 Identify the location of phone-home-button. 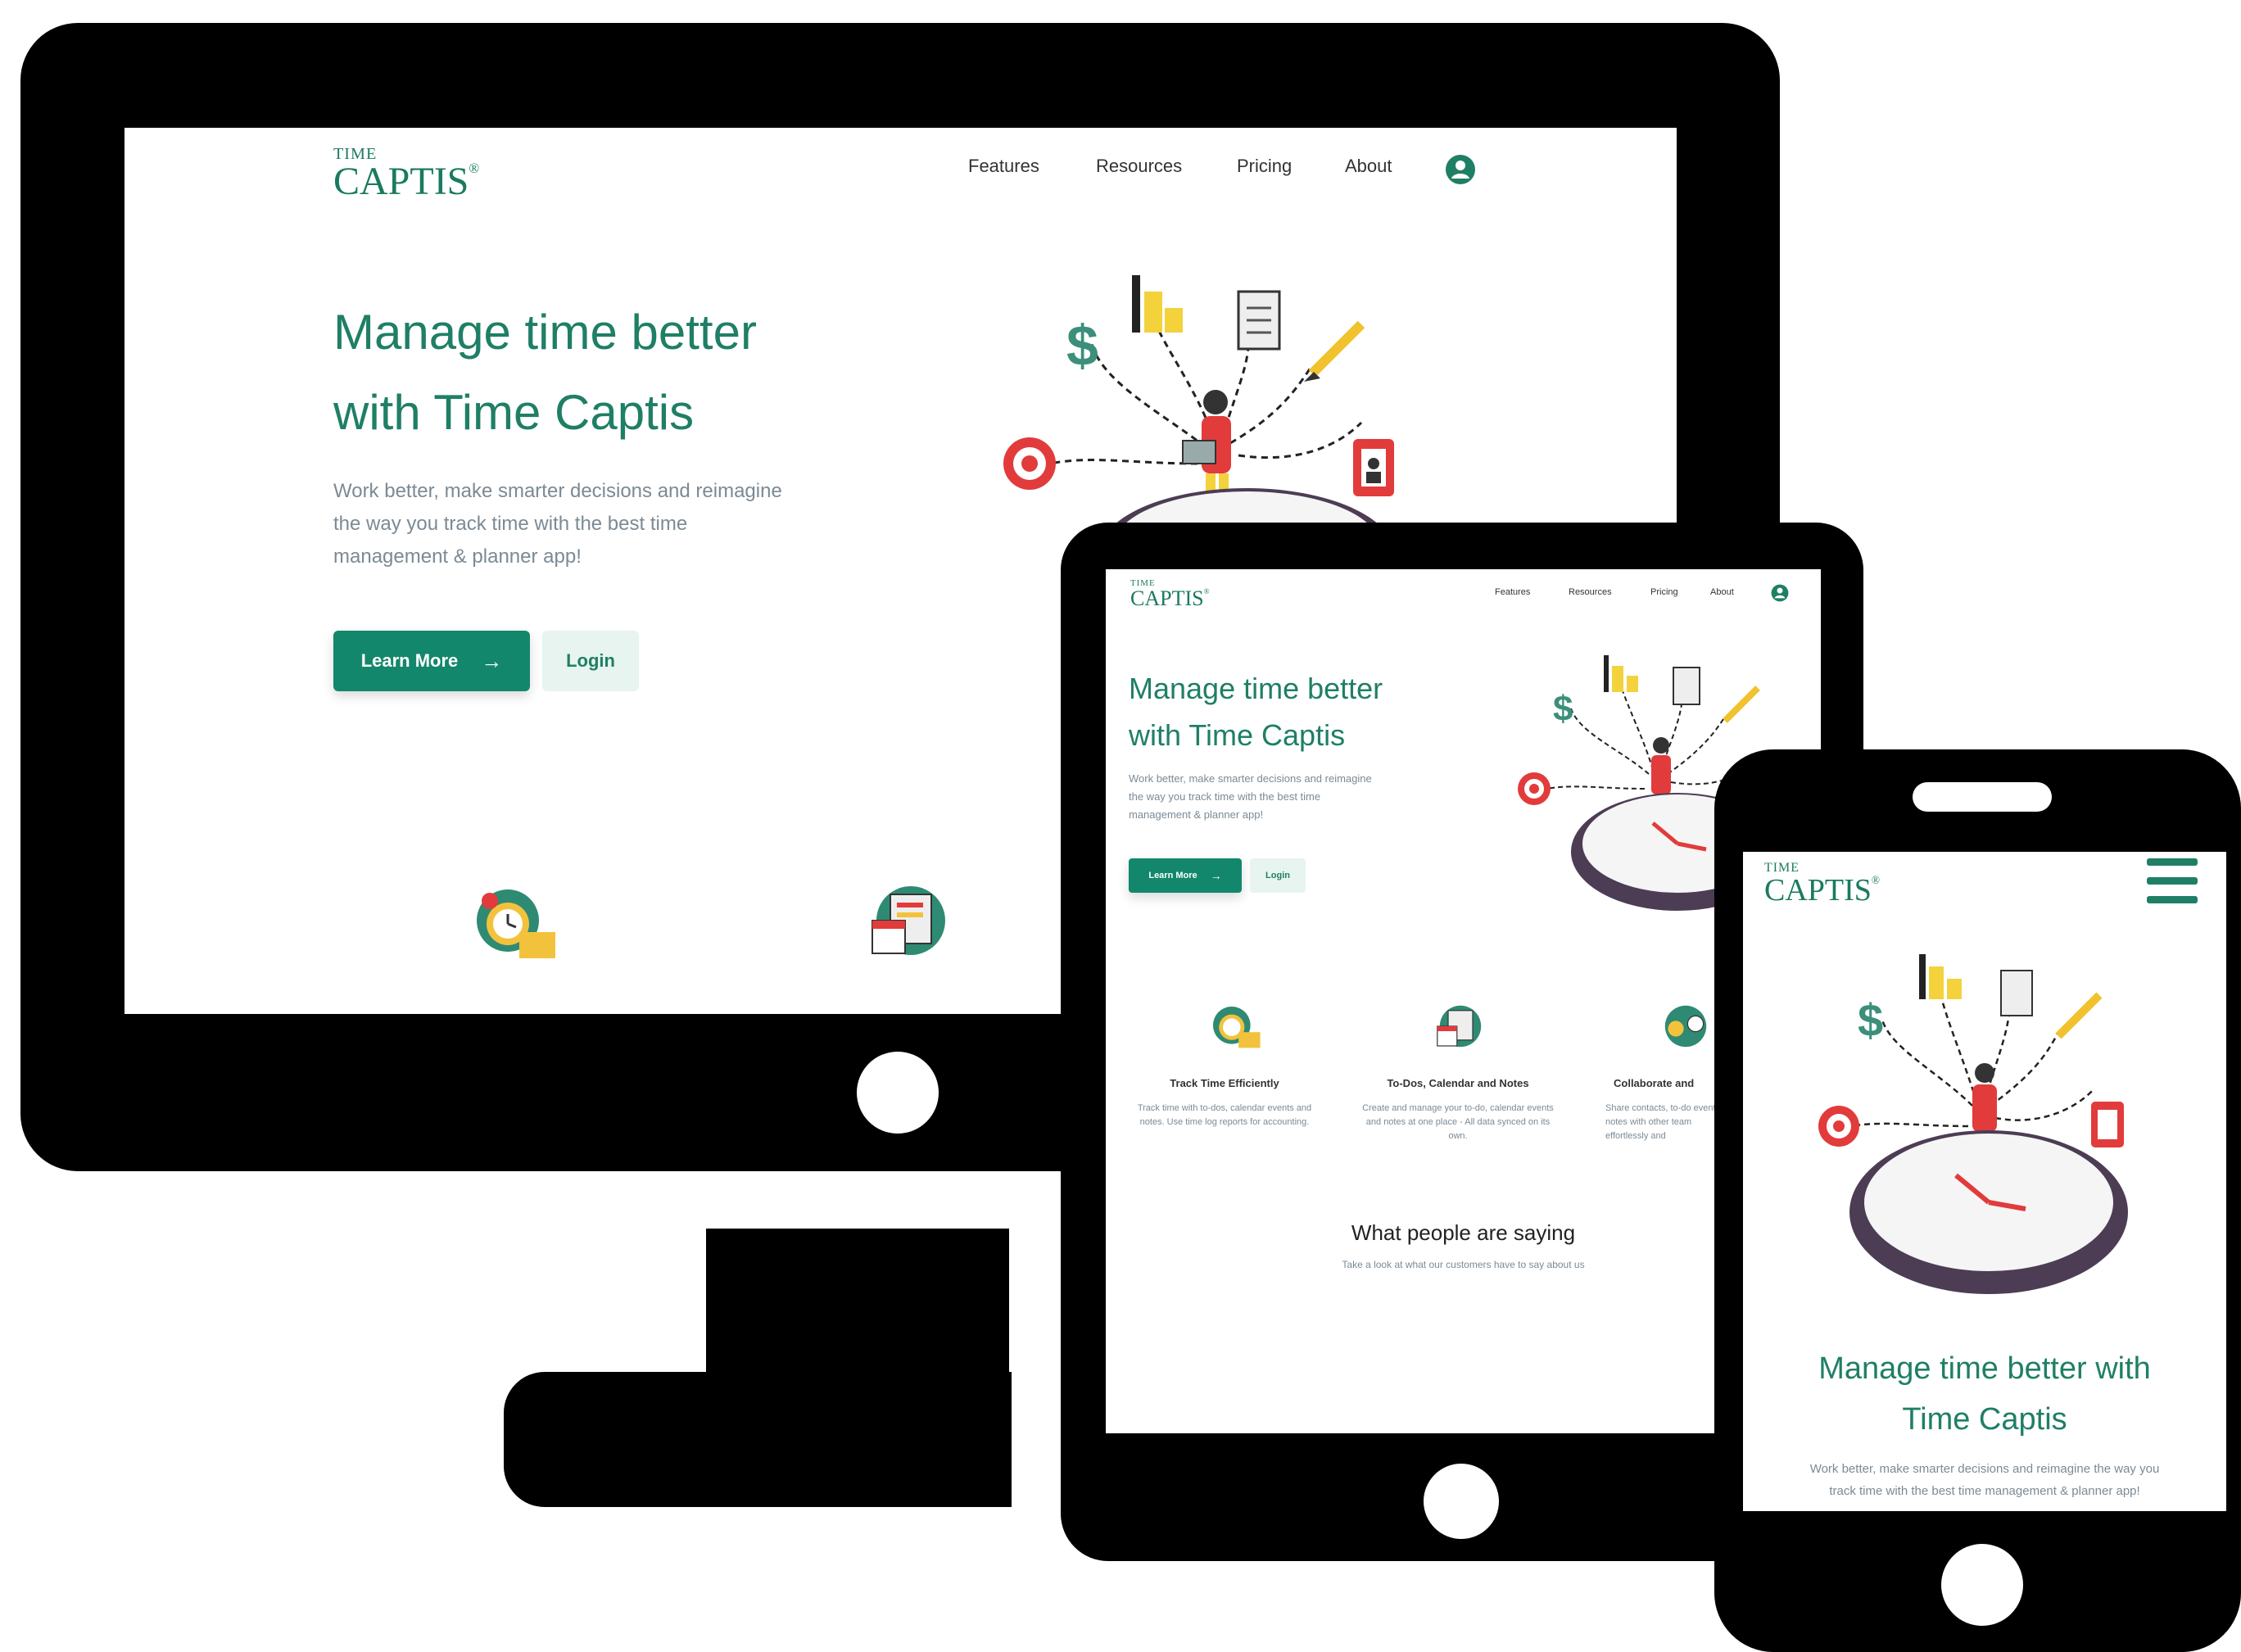
(1982, 1585).